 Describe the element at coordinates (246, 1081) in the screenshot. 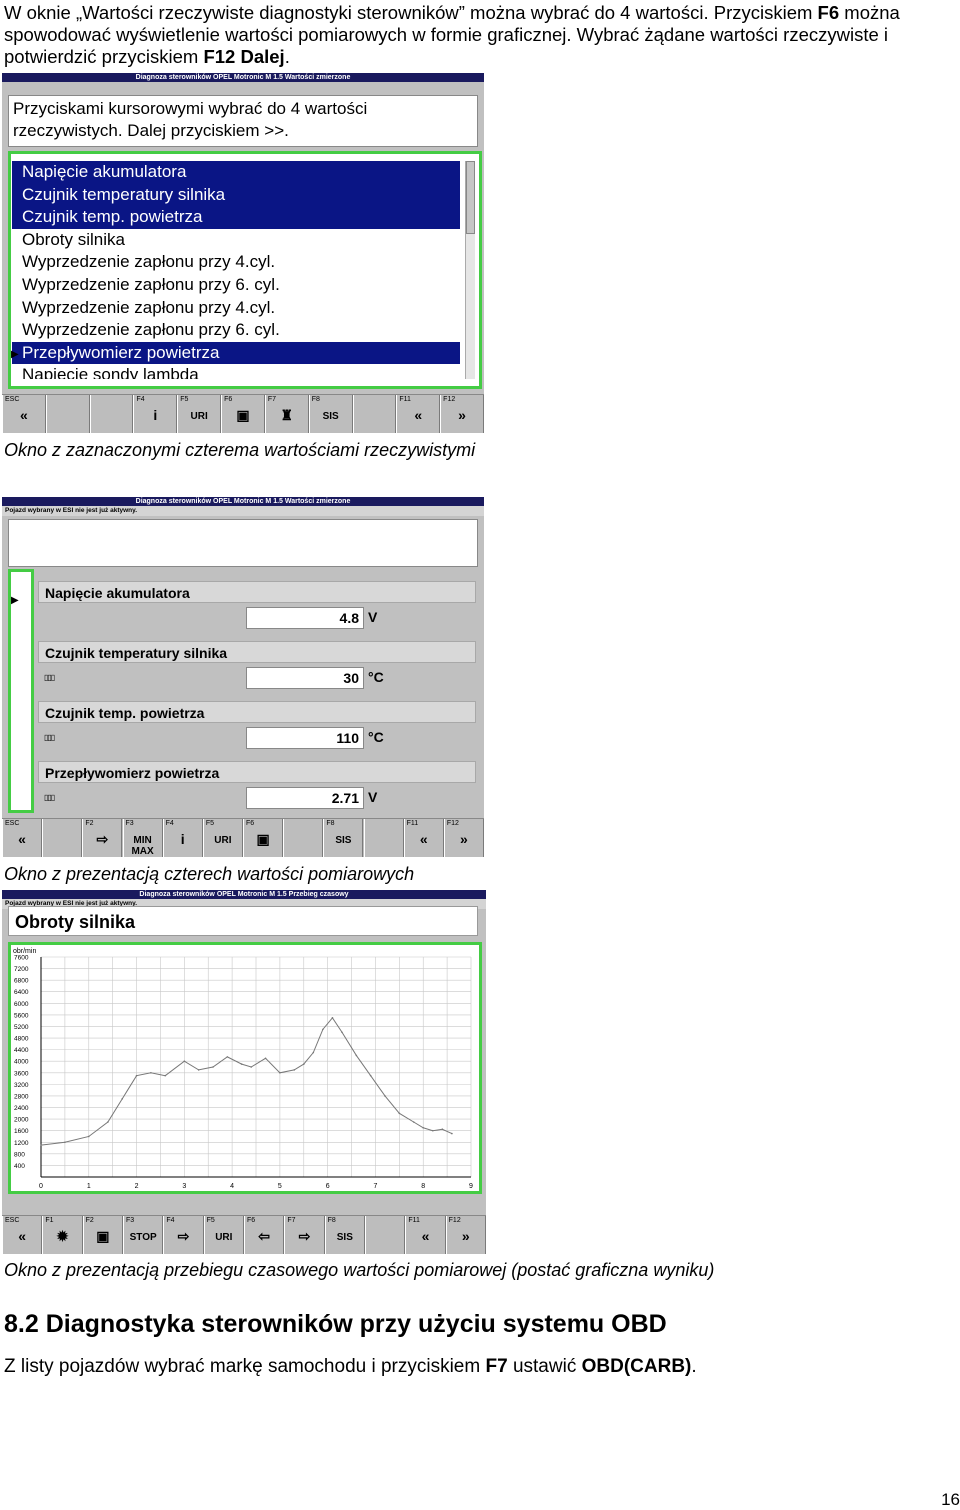

I see `rpm-series-line` at that location.